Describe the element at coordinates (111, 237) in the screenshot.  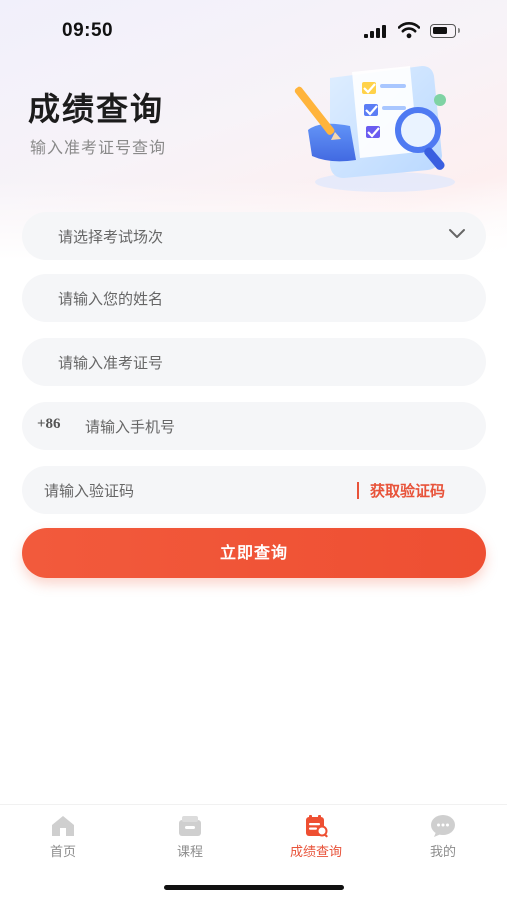
I see `exam-session-placeholder: 请选择考试场次` at that location.